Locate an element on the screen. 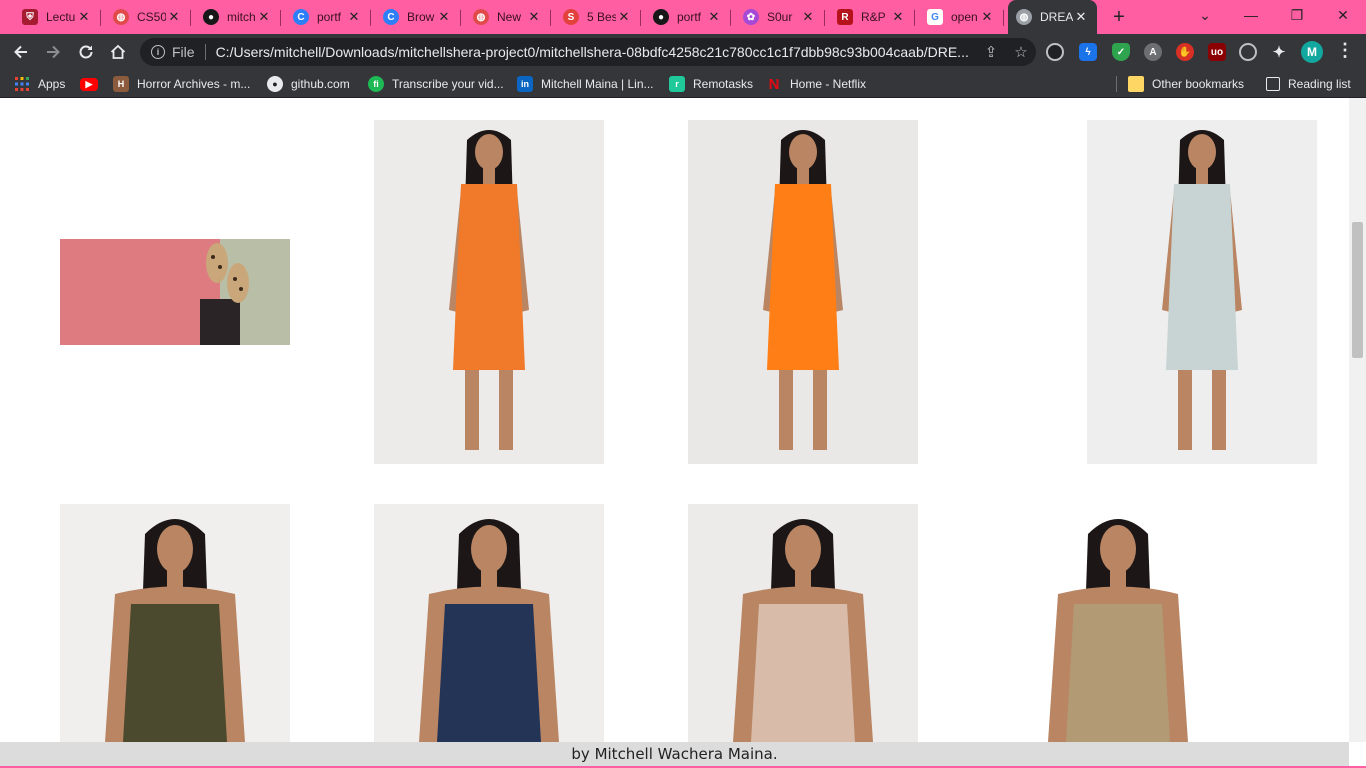 Image resolution: width=1366 pixels, height=768 pixels. extension-target-icon is located at coordinates (1248, 52).